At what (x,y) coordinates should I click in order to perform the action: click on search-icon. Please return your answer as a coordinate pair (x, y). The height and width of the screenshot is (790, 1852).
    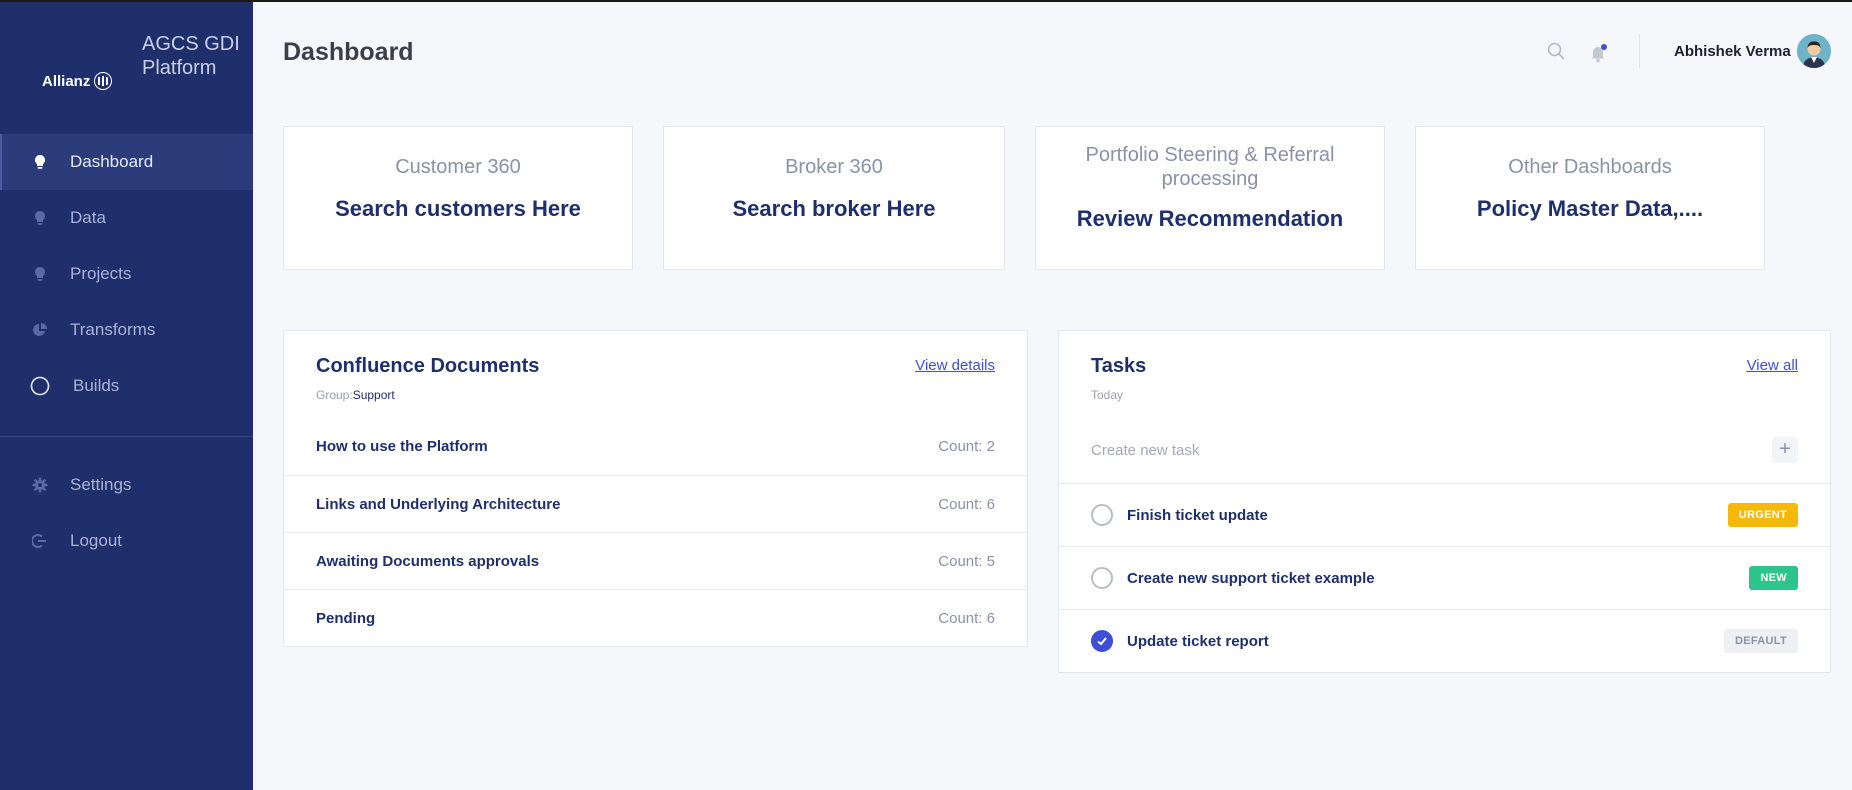
    Looking at the image, I should click on (1557, 52).